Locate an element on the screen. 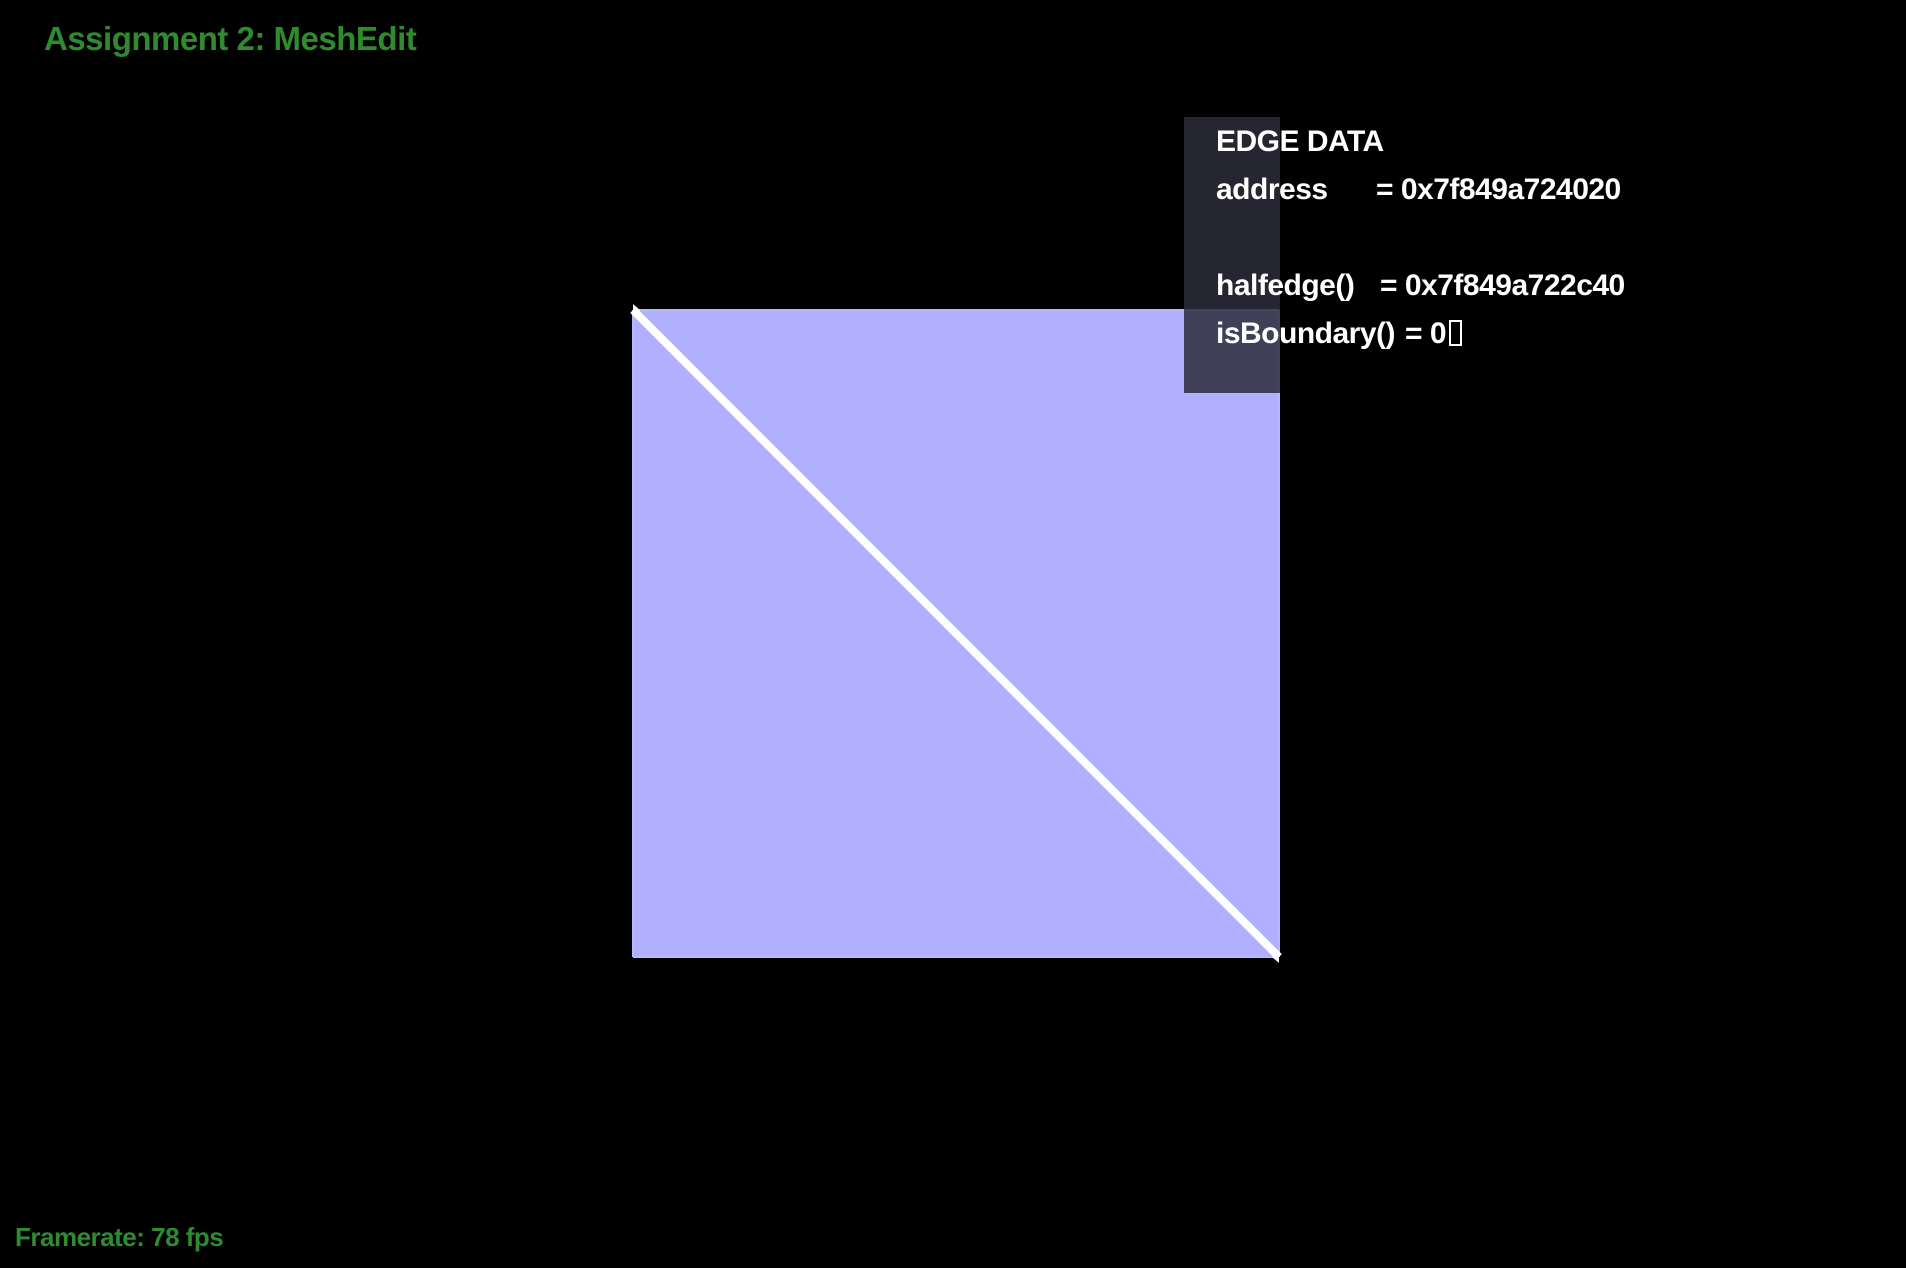 This screenshot has height=1268, width=1906. edge-info-key-address: address is located at coordinates (1272, 189).